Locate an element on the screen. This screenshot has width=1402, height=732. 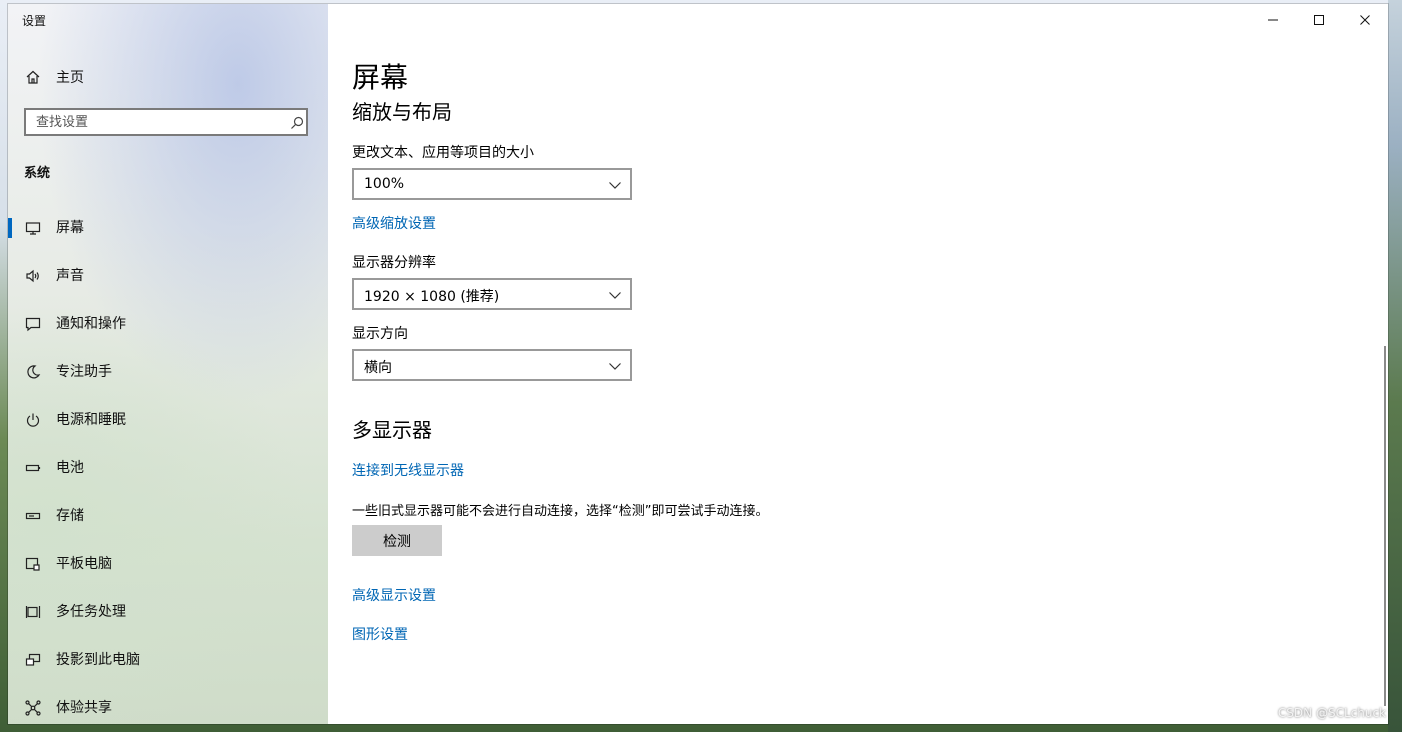
advanced-display-settings-link: 高级显示设置 is located at coordinates (394, 595).